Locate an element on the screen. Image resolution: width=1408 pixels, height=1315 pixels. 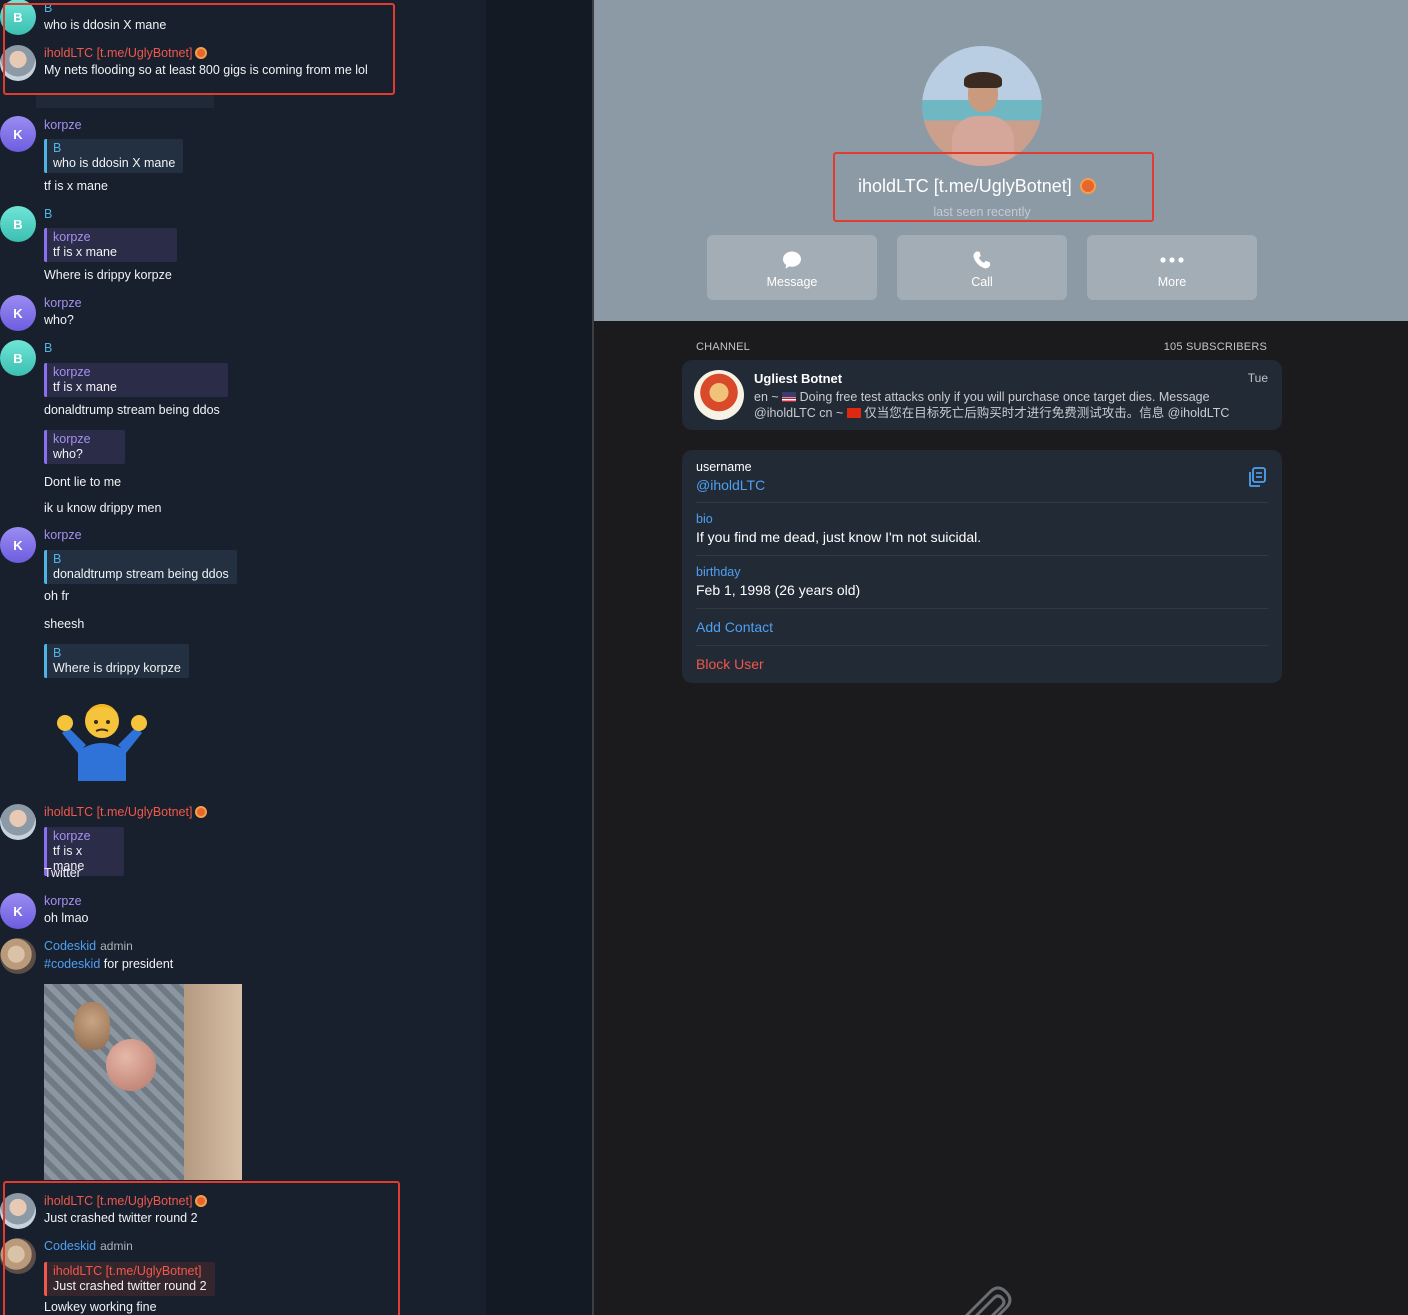
reply-text: who is ddosin X mane is located at coordinates (114, 163).